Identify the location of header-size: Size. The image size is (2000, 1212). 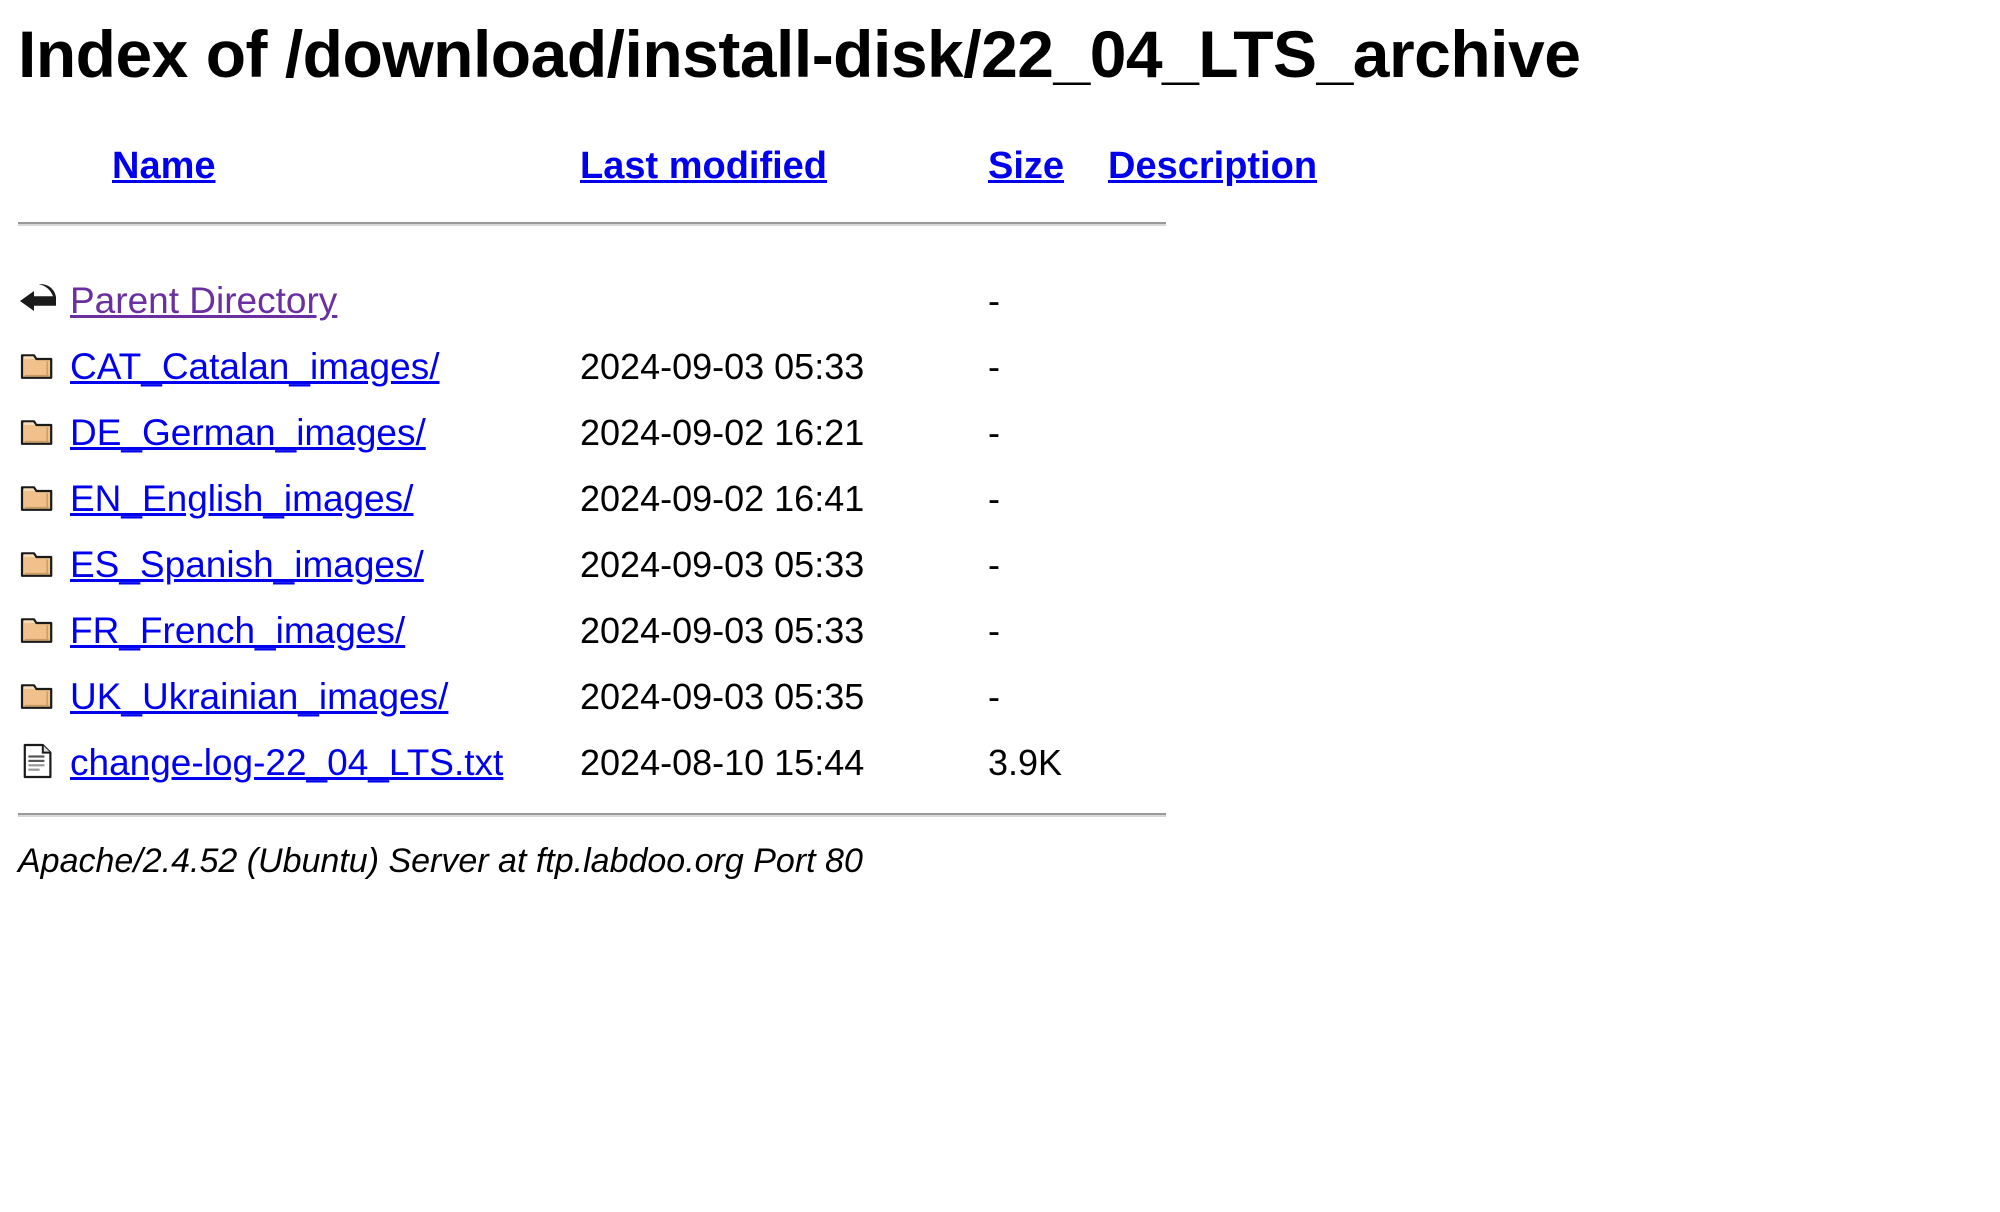
(1039, 172).